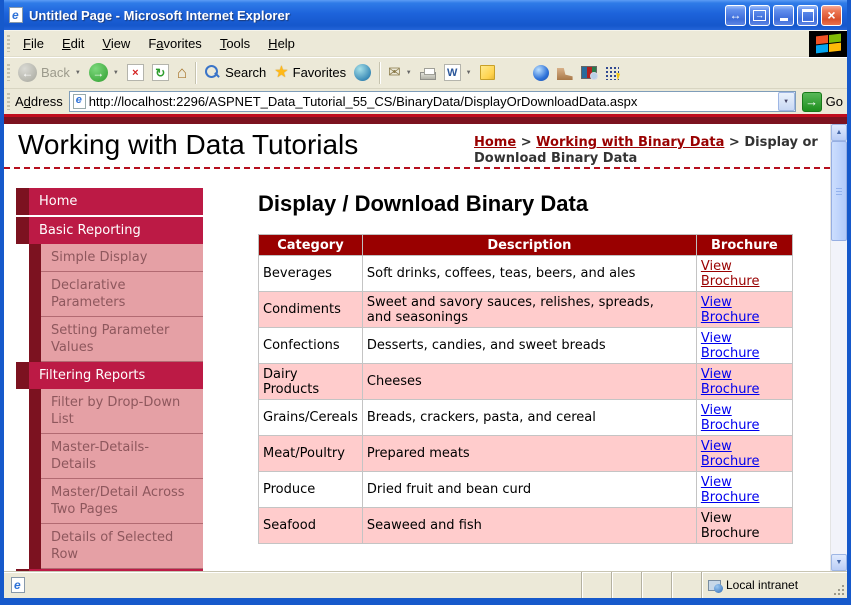 The height and width of the screenshot is (605, 851). What do you see at coordinates (310, 72) in the screenshot?
I see `favorites-button: ★ Favorites` at bounding box center [310, 72].